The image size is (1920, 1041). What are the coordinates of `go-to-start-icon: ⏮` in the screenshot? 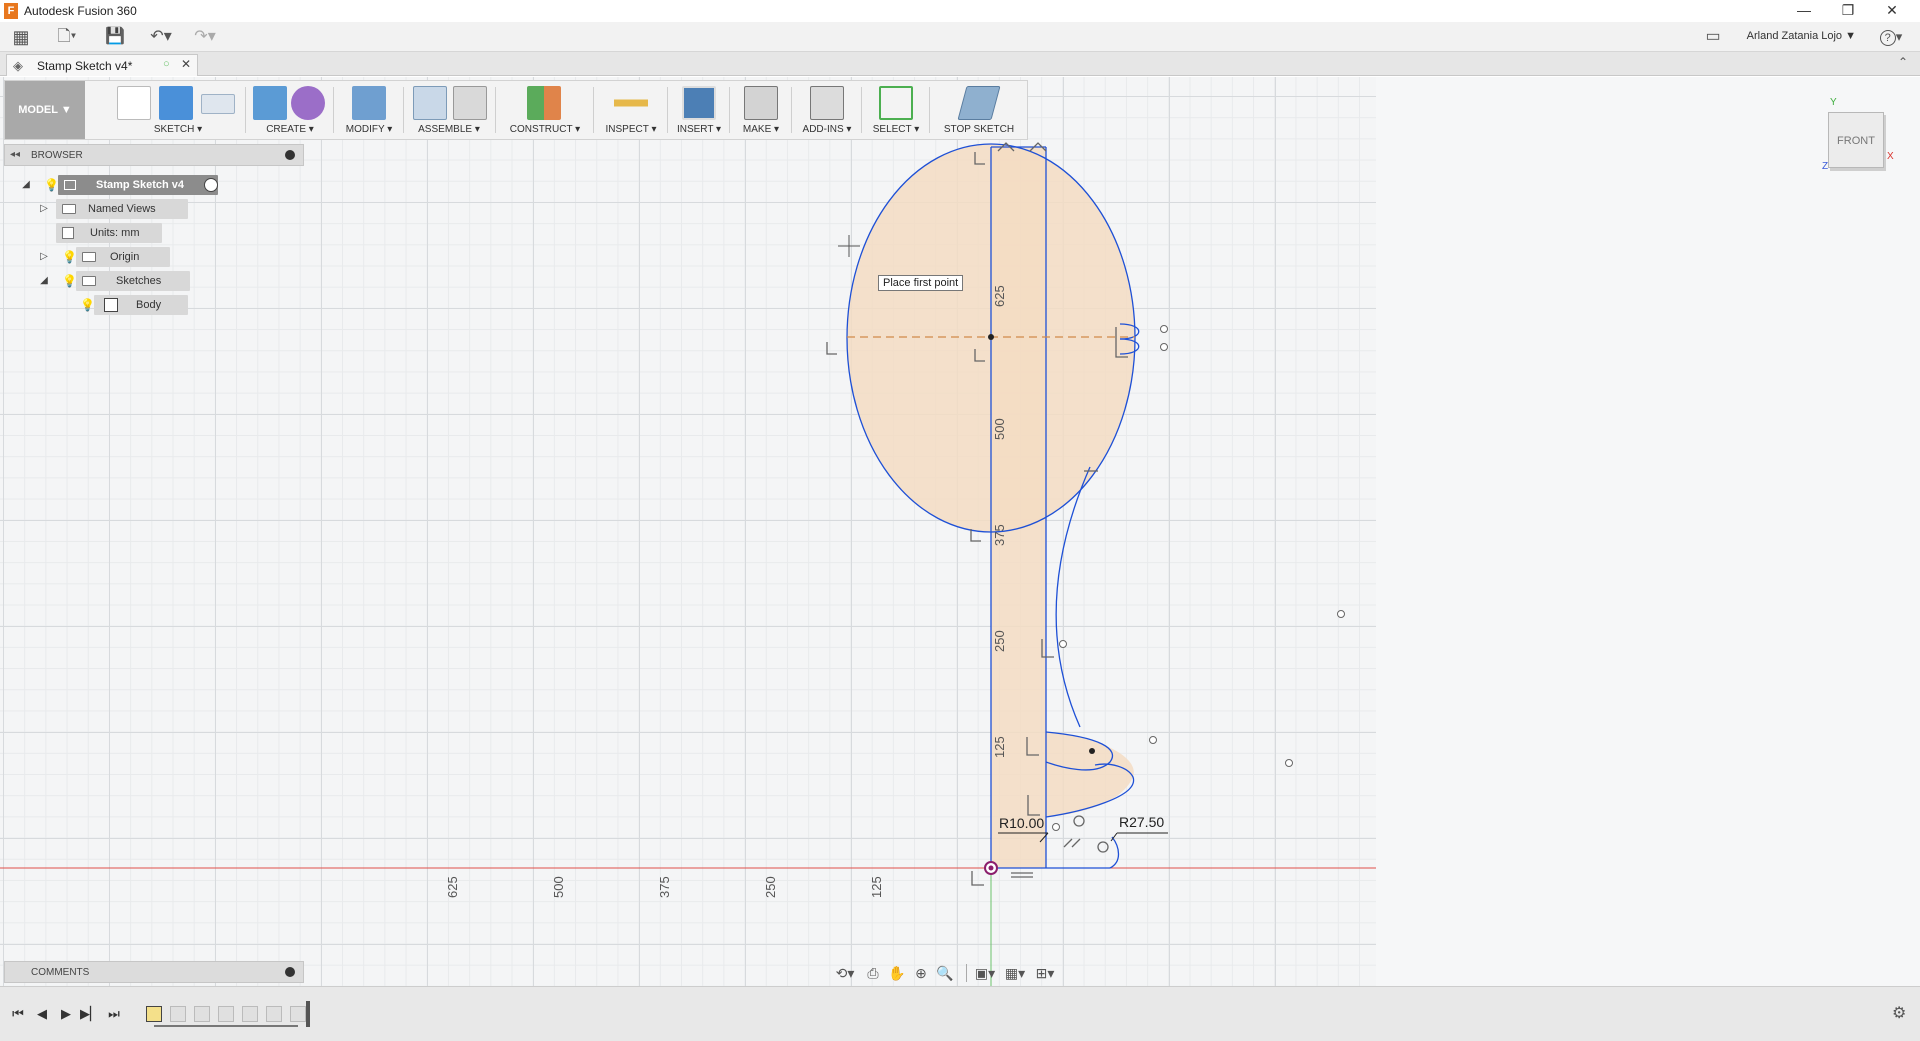 It's located at (18, 1014).